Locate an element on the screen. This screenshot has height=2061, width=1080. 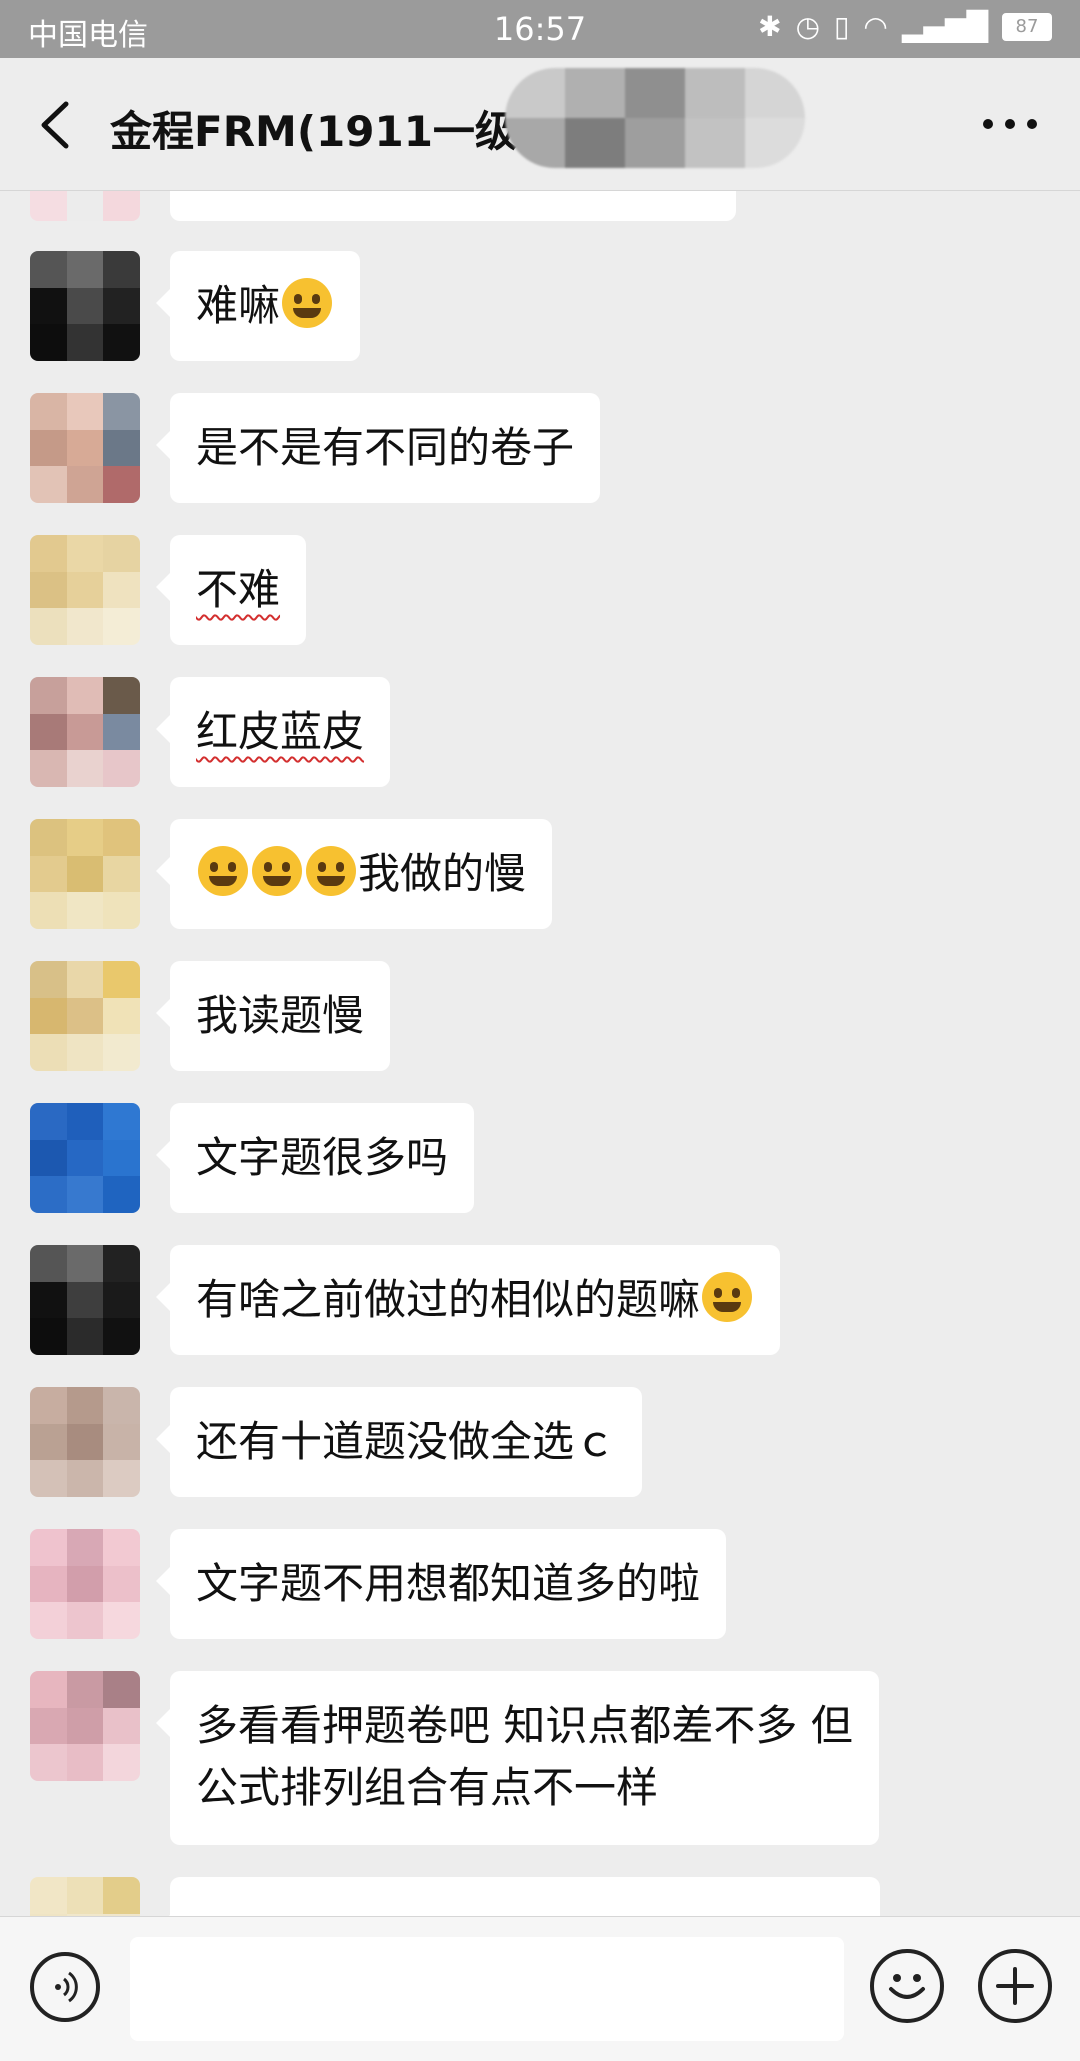
status-icons: ✱ ◷ ▯ ◠ ▂▄▆█ 87 is located at coordinates (905, 26).